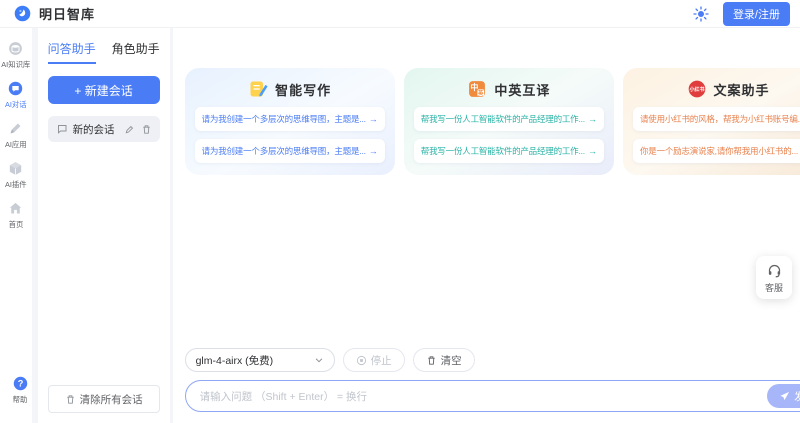  Describe the element at coordinates (481, 93) in the screenshot. I see `svg-text: 英` at that location.